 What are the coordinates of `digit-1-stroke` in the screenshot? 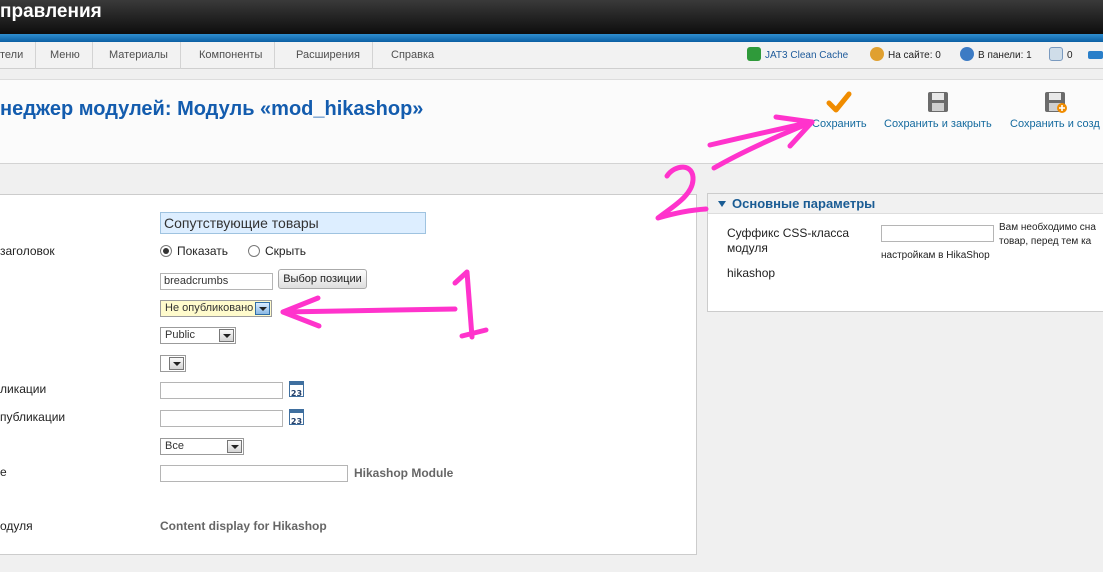 It's located at (470, 304).